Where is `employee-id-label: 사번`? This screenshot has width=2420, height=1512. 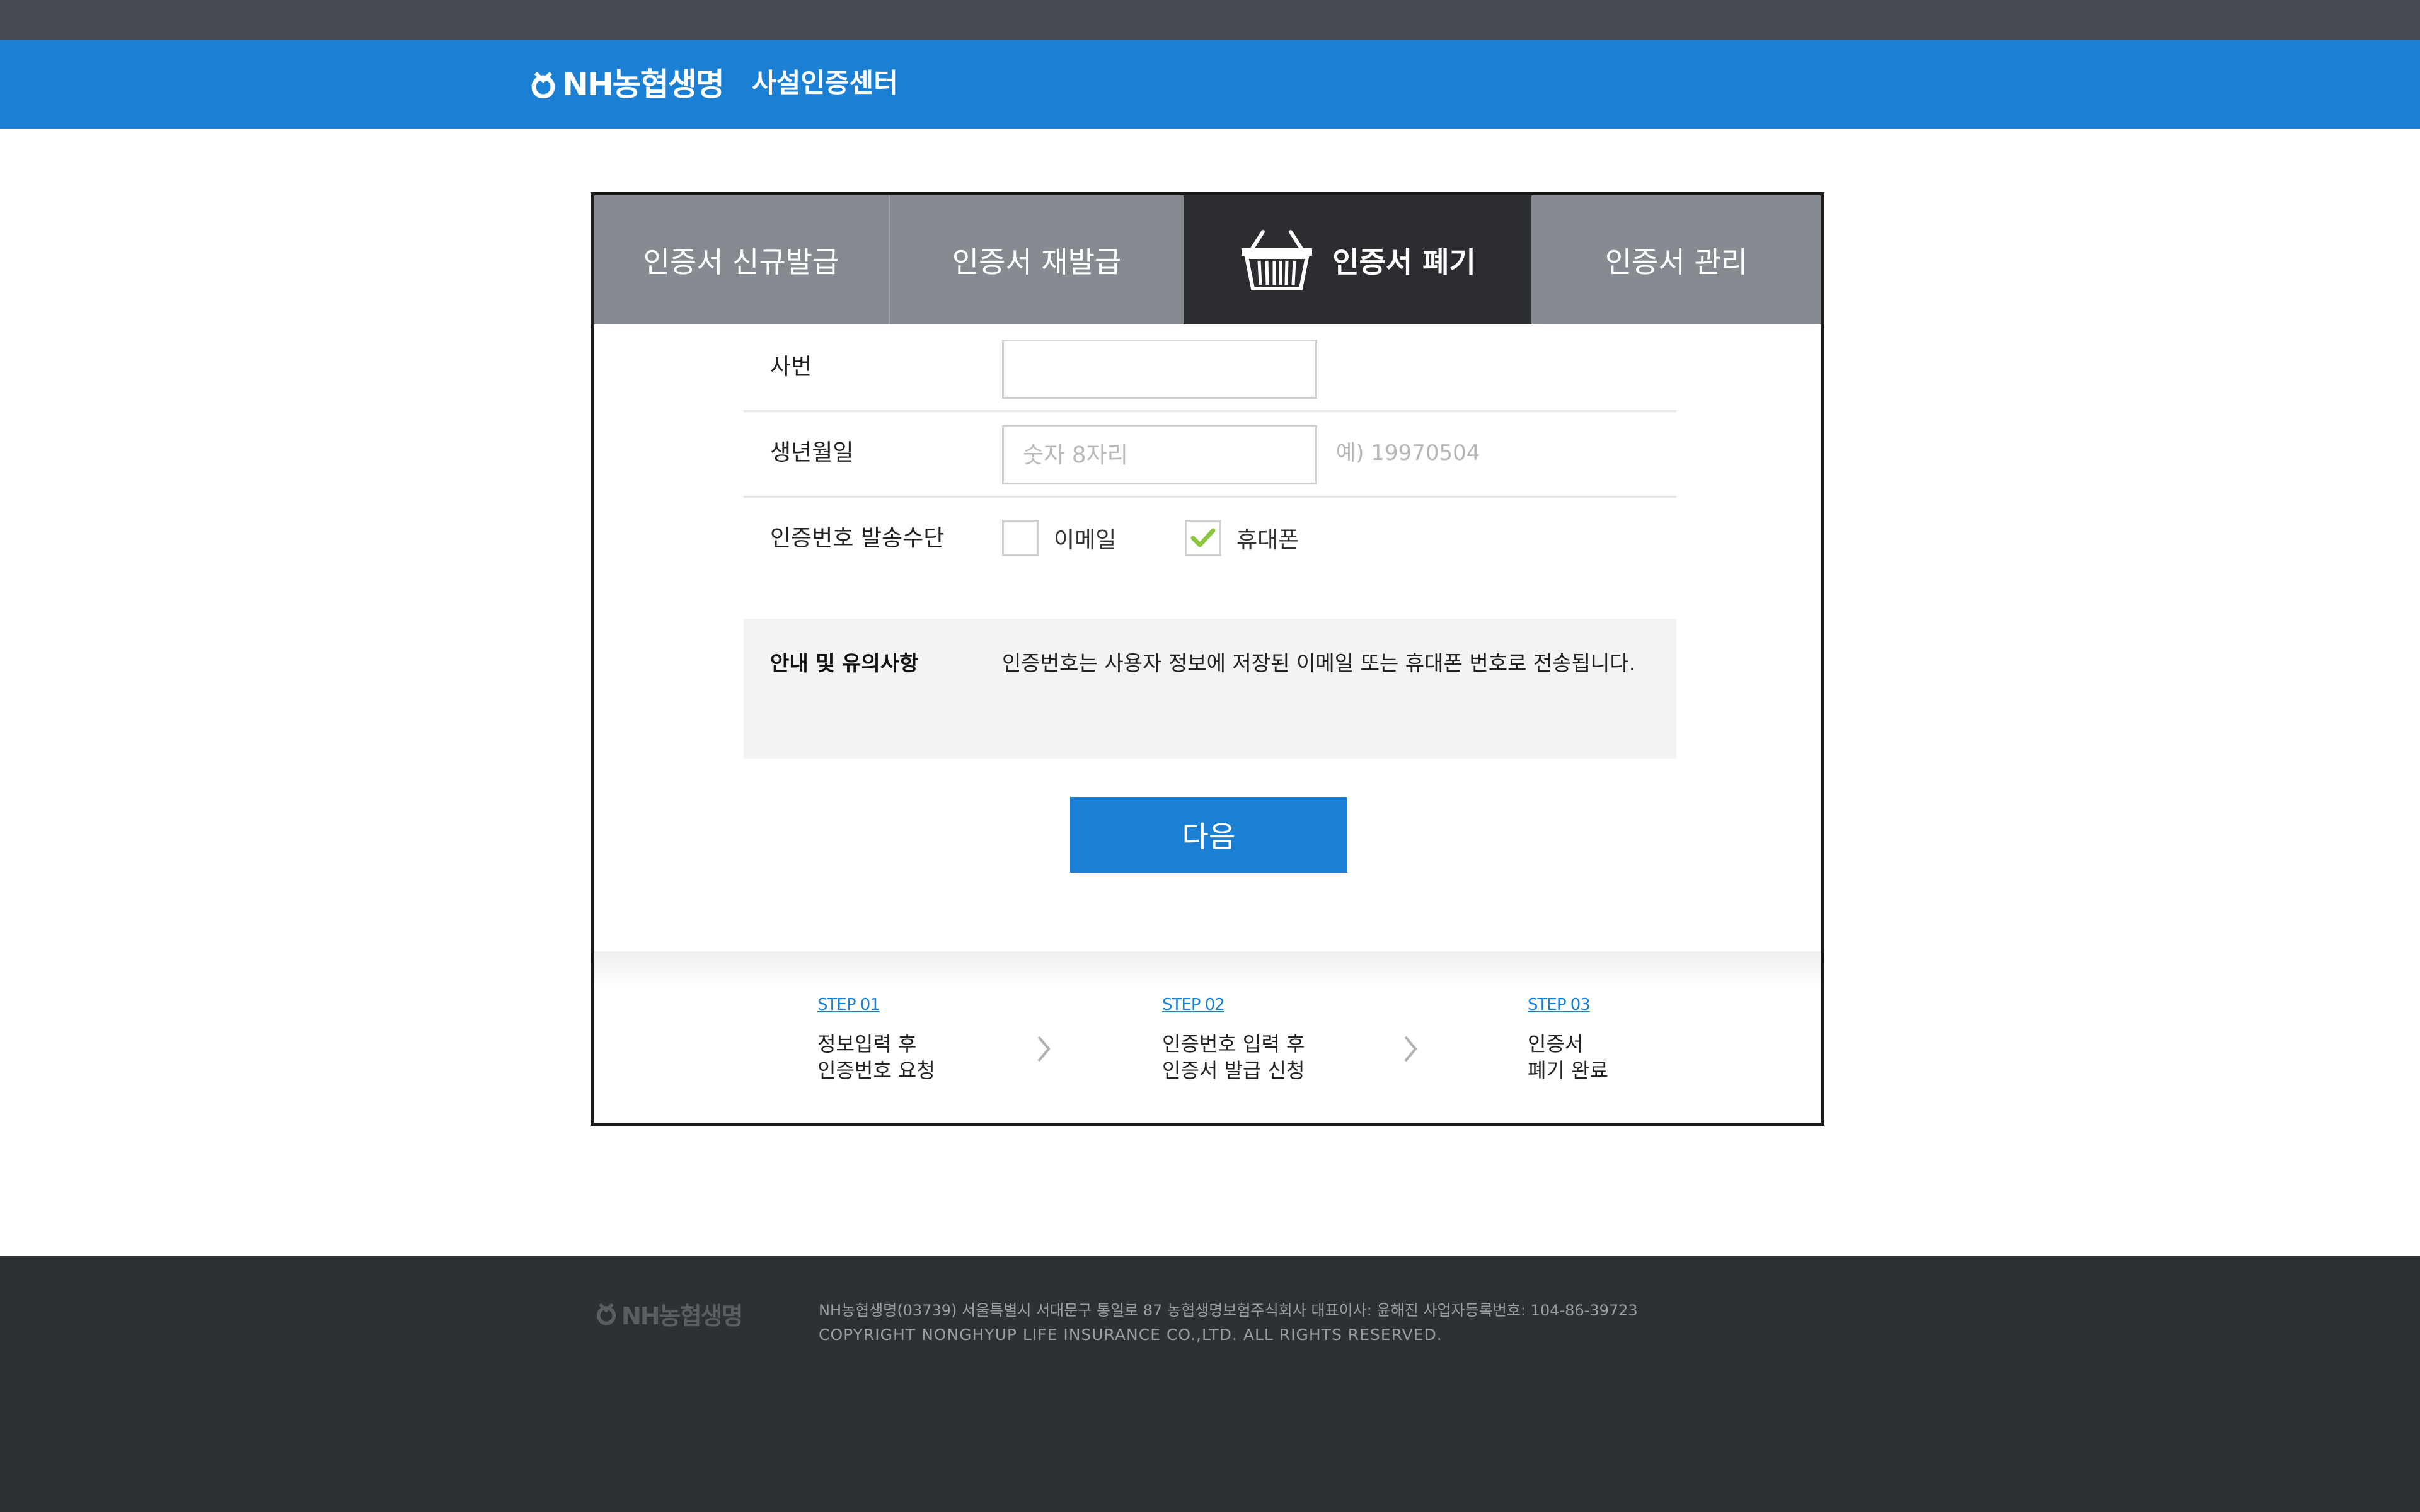
employee-id-label: 사번 is located at coordinates (791, 367).